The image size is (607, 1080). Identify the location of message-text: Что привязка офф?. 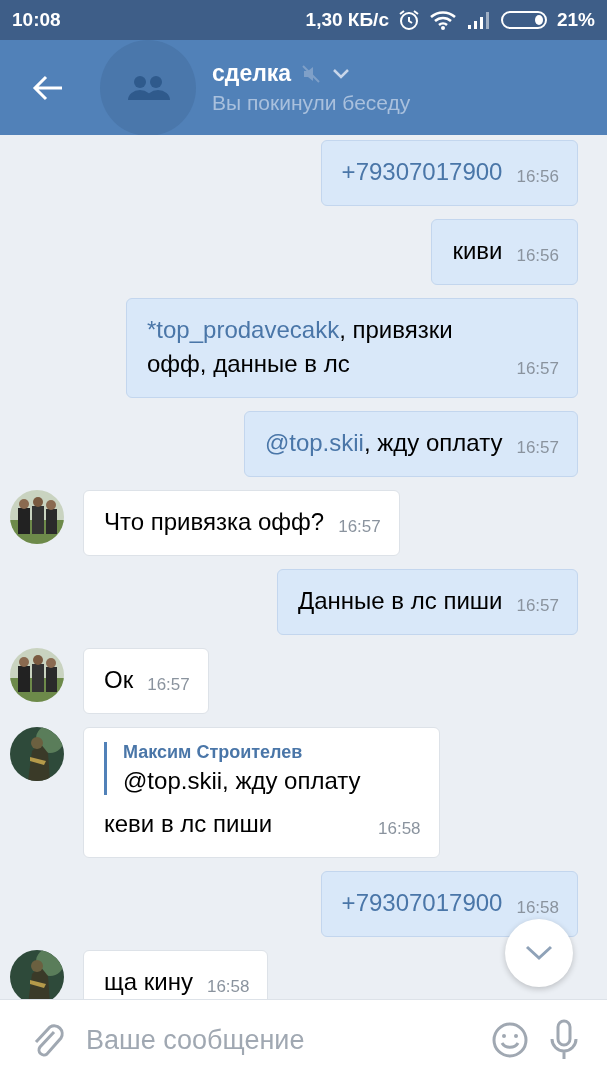
(214, 522).